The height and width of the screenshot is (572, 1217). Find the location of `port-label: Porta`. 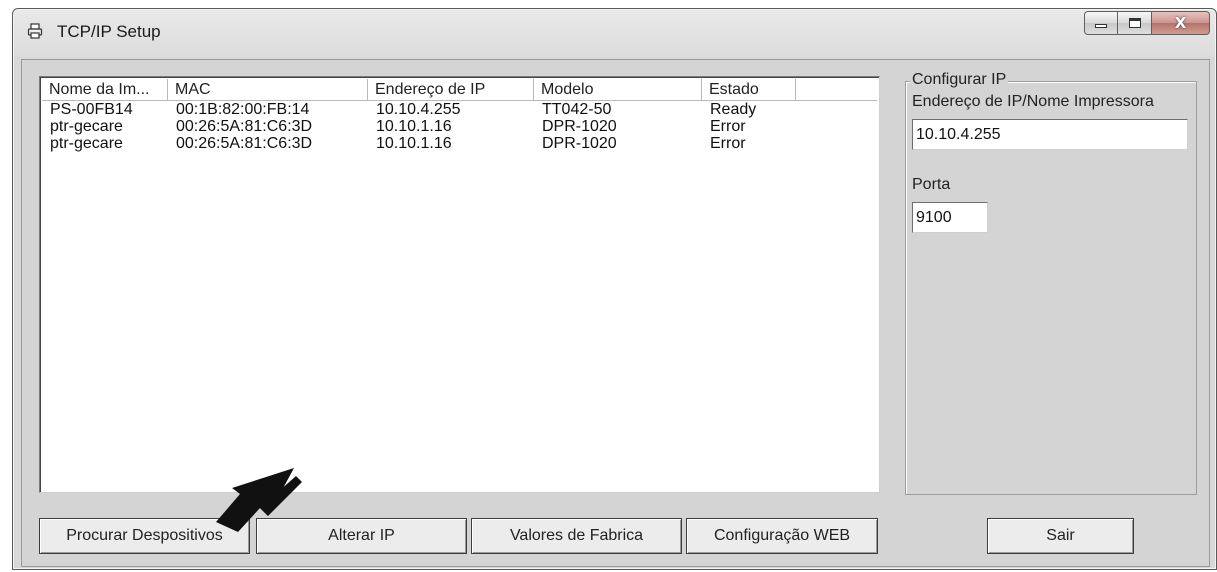

port-label: Porta is located at coordinates (931, 184).